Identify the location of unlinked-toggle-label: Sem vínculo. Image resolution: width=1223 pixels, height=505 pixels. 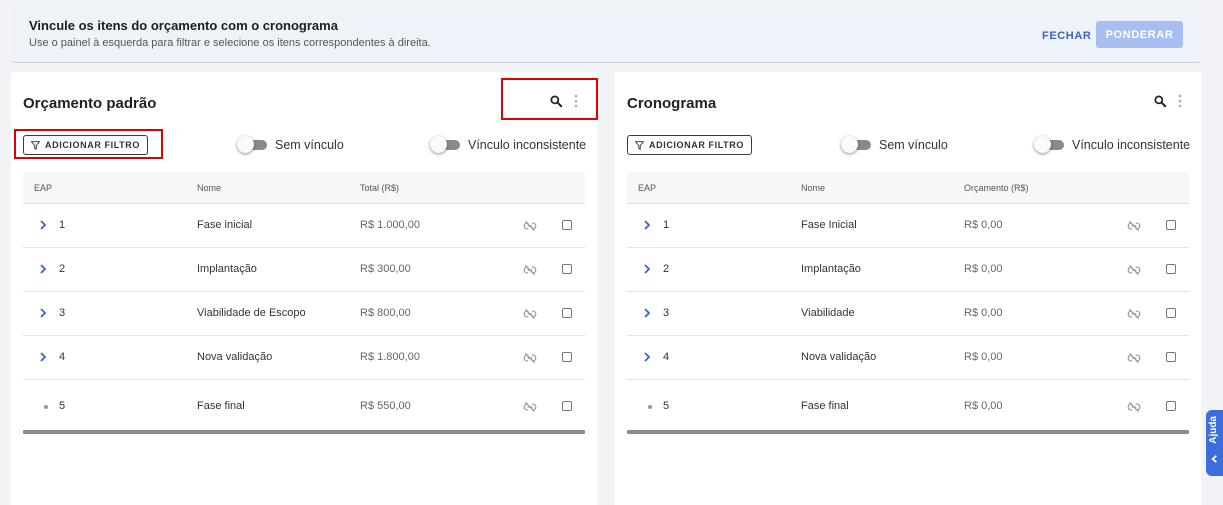
(913, 145).